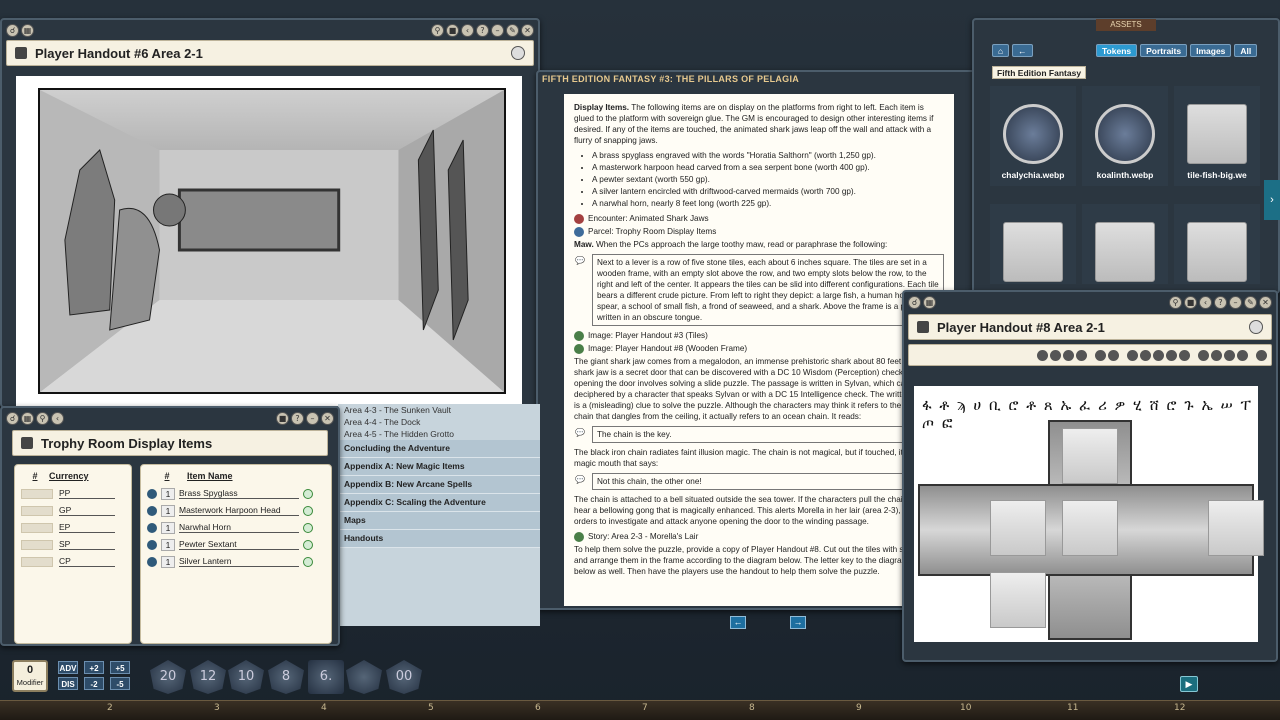 Image resolution: width=1280 pixels, height=720 pixels. Describe the element at coordinates (1125, 136) in the screenshot. I see `asset-tile: koalinth.webp` at that location.